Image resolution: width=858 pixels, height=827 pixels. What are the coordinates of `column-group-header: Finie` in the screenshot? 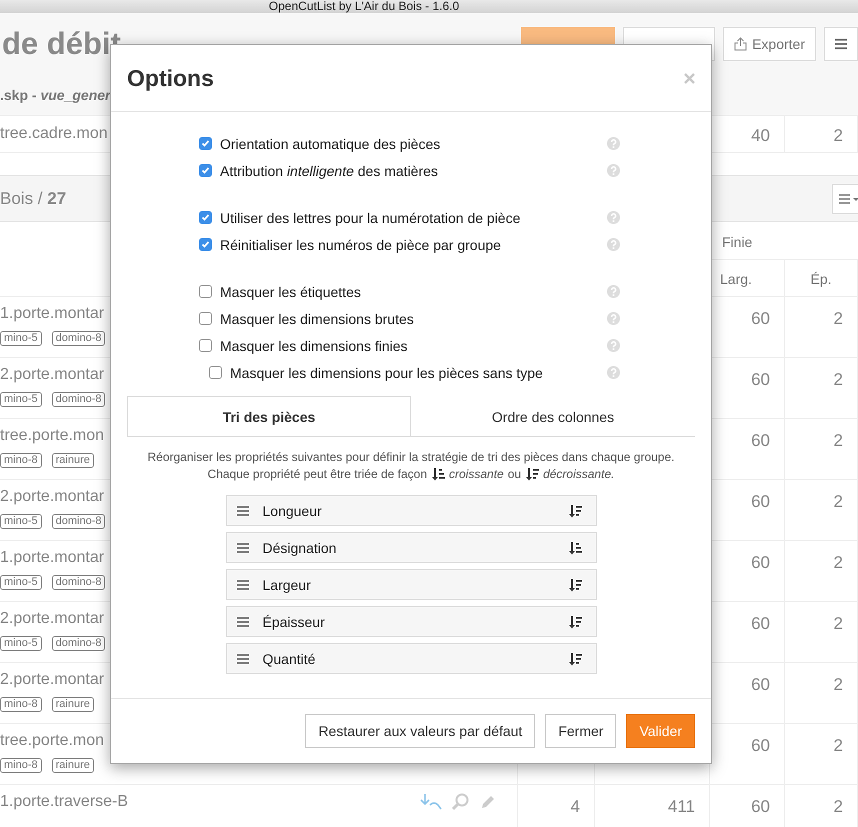 It's located at (737, 242).